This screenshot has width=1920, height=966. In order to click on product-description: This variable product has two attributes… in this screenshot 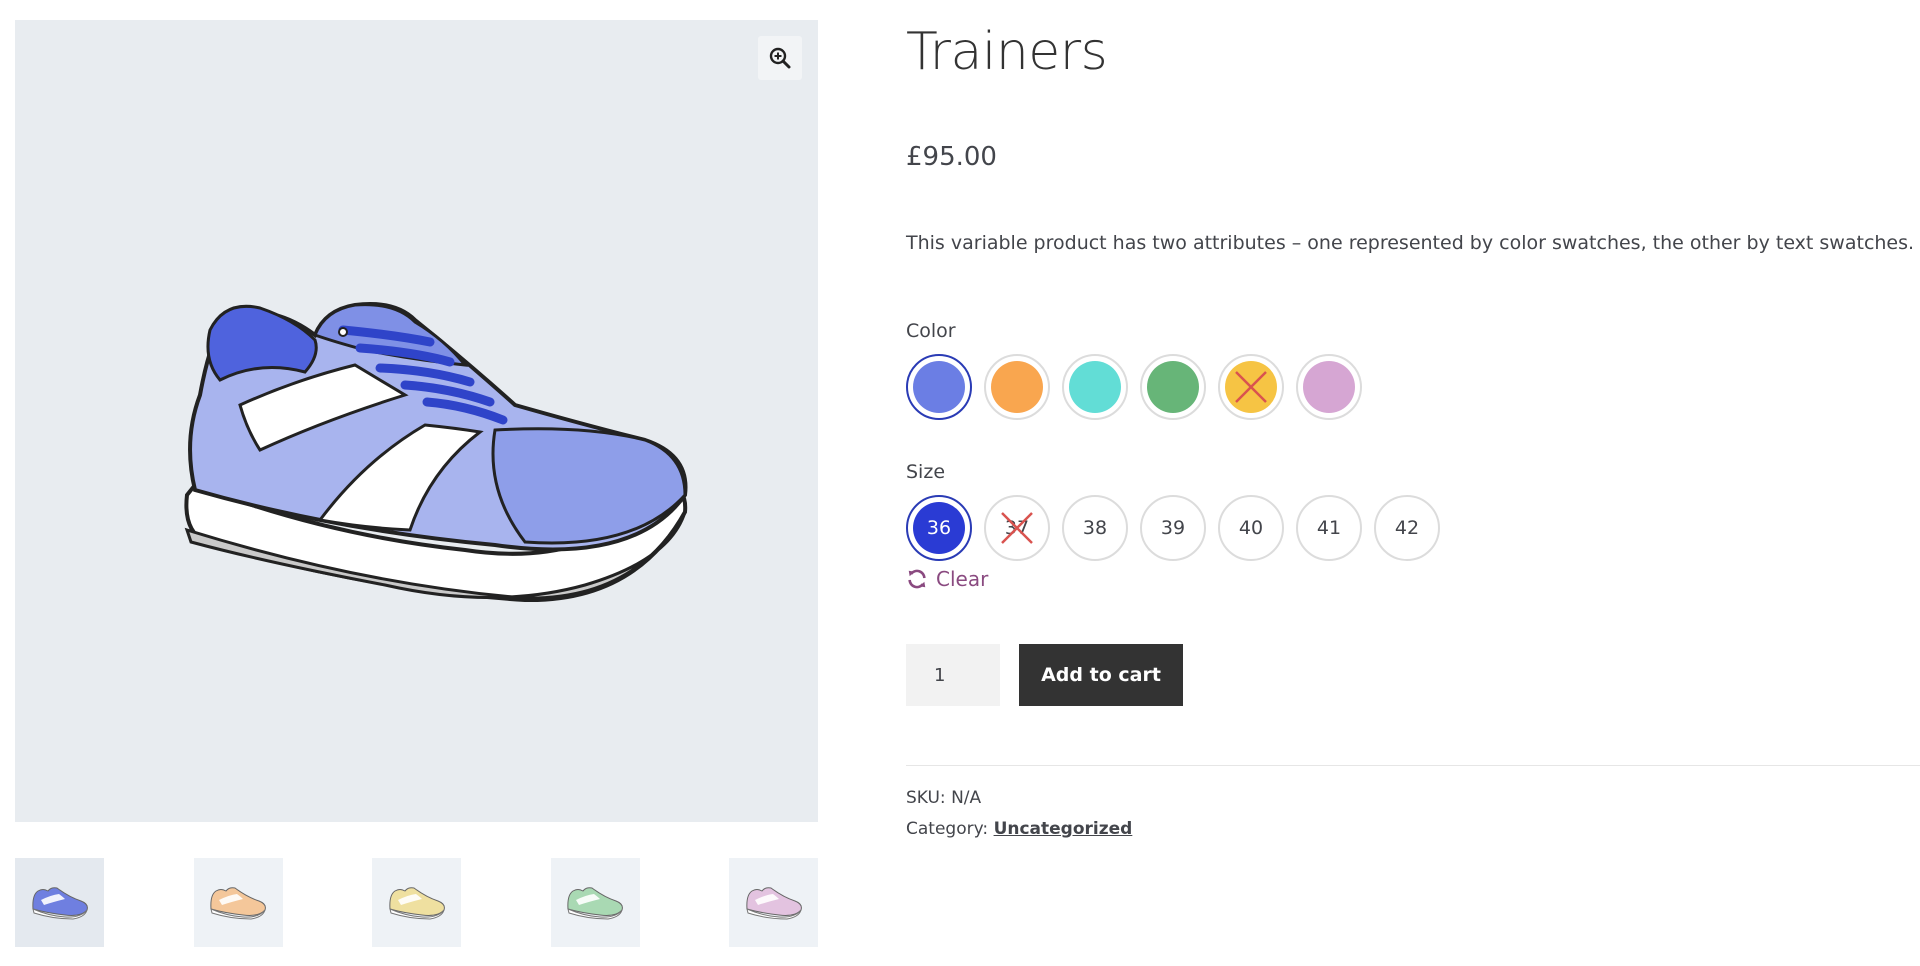, I will do `click(1410, 243)`.